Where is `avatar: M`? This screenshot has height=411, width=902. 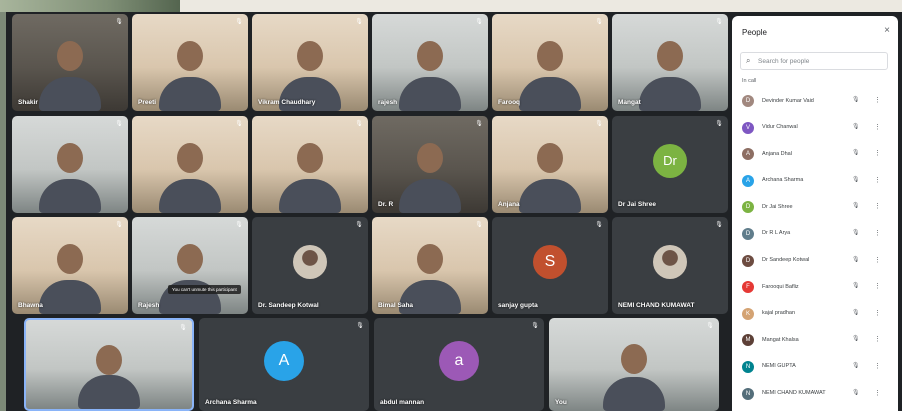
avatar: M is located at coordinates (748, 340).